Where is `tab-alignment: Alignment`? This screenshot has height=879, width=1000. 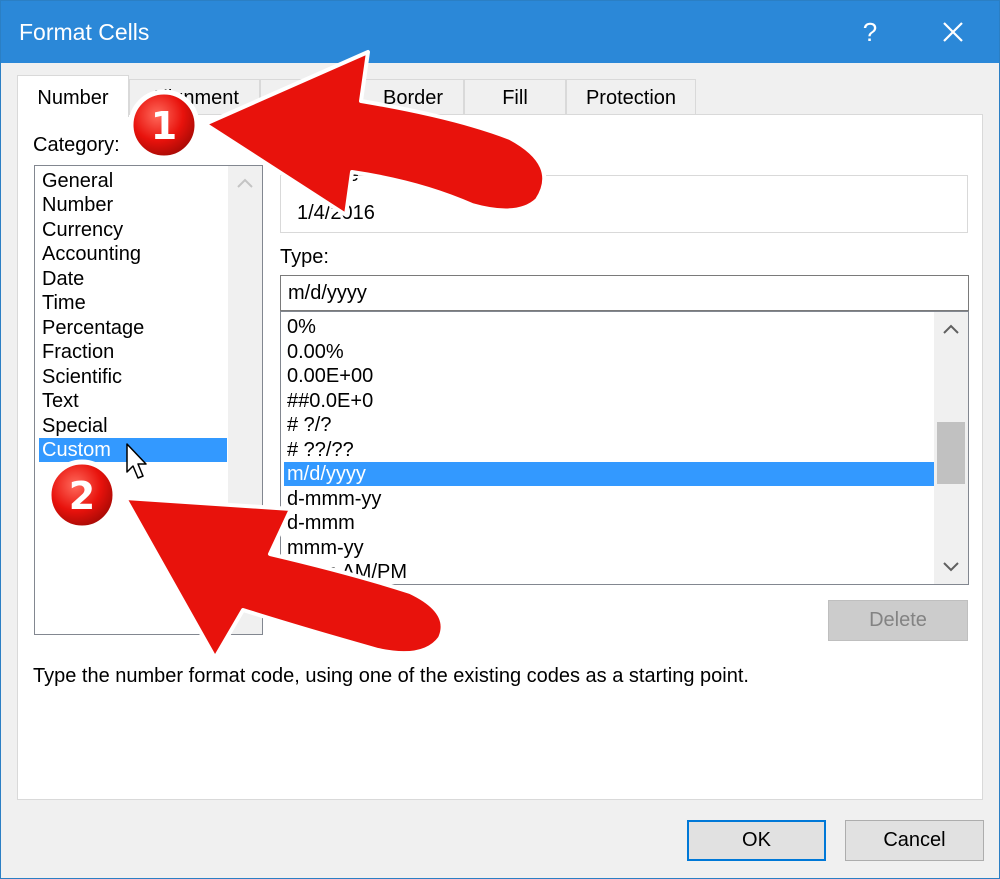
tab-alignment: Alignment is located at coordinates (194, 97).